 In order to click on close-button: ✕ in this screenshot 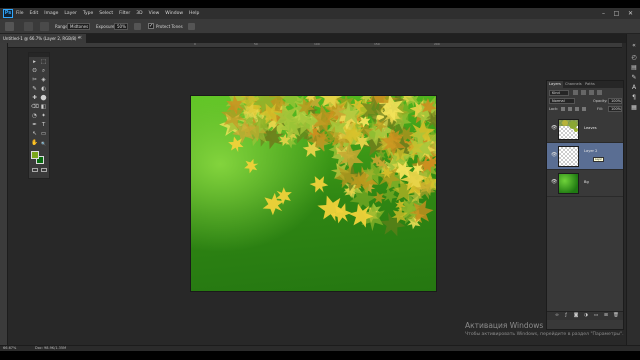, I will do `click(630, 13)`.